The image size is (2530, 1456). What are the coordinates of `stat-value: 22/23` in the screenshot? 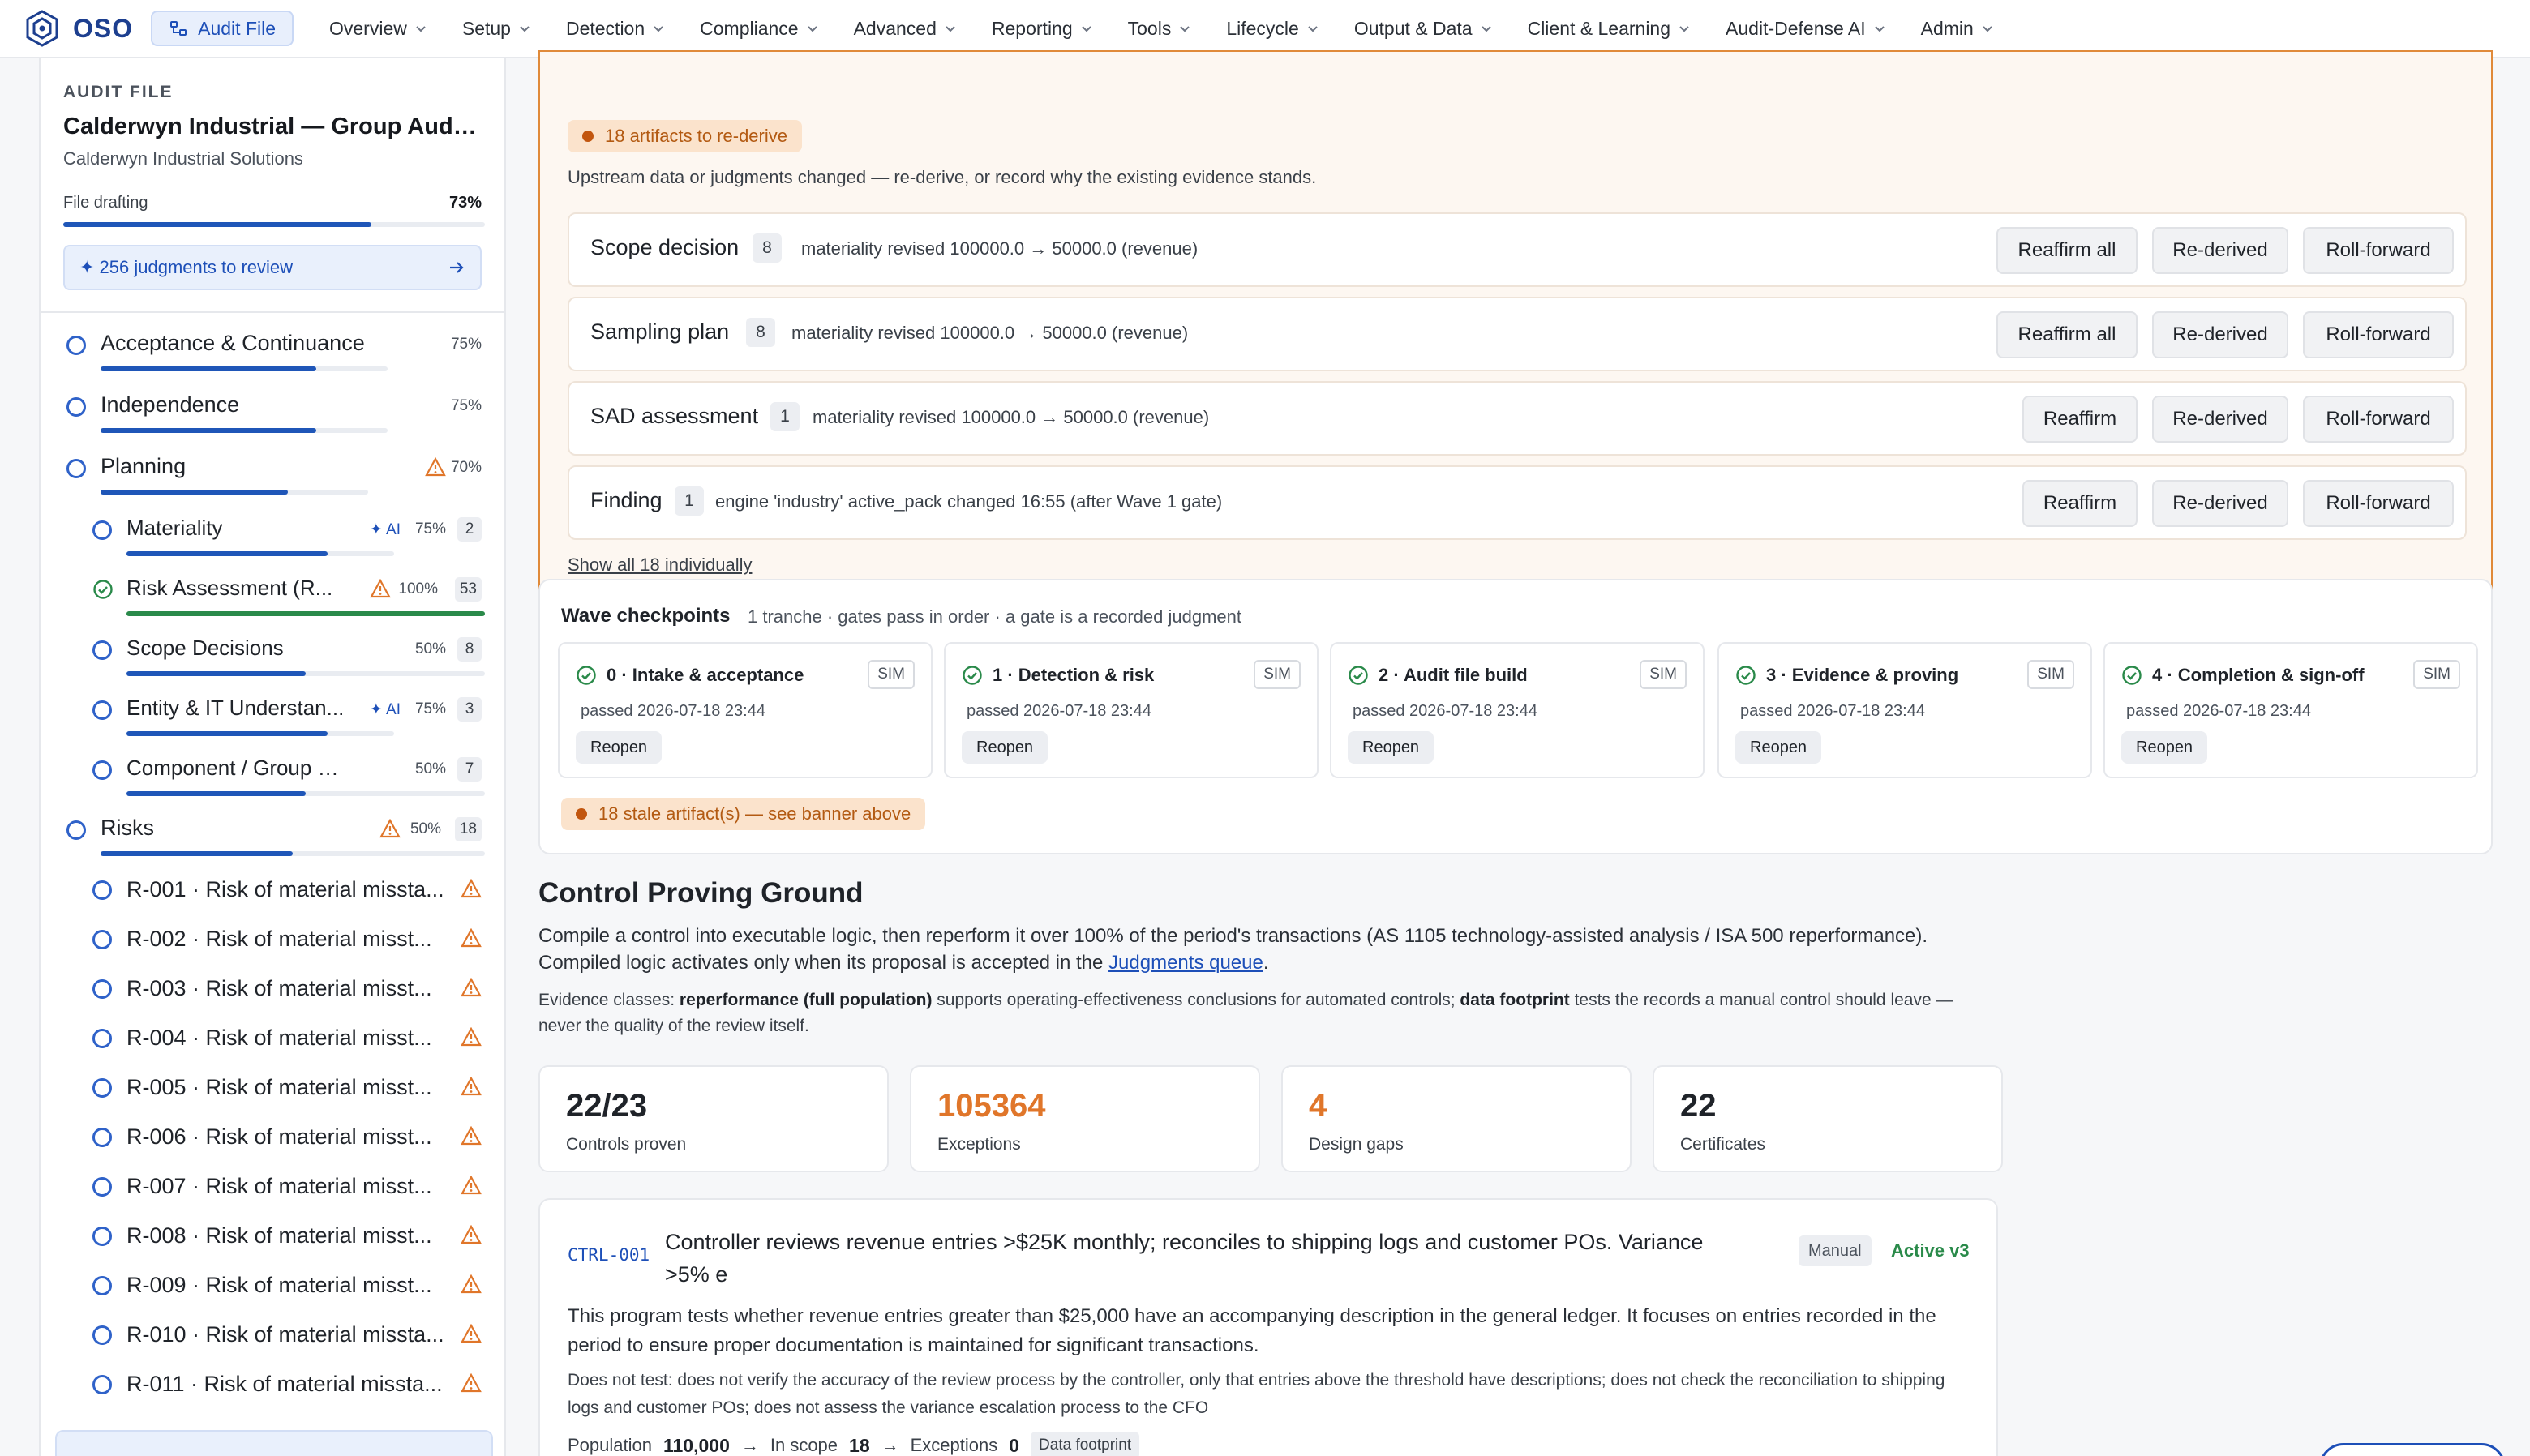 It's located at (607, 1106).